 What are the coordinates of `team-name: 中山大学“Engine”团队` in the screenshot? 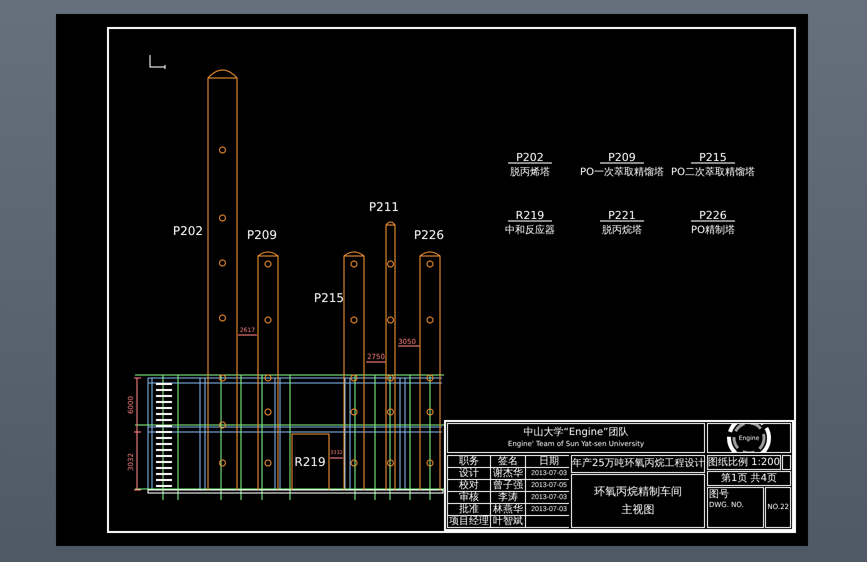 It's located at (576, 433).